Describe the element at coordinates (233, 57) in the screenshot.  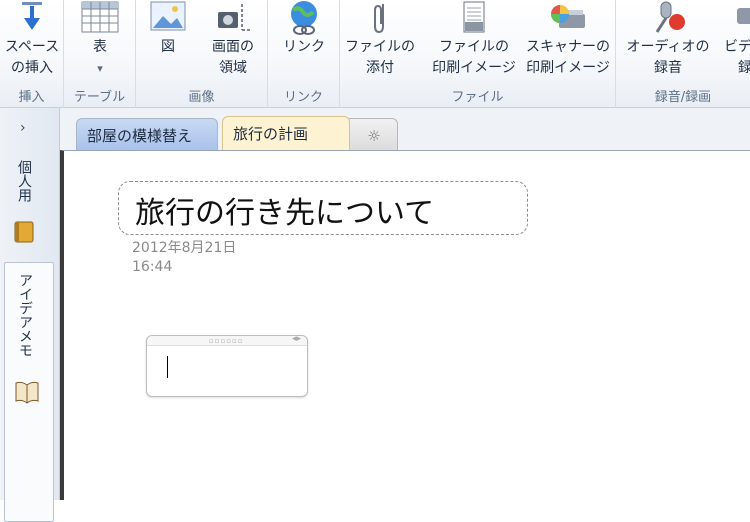
I see `screen-clipping-label: 画面の 領域` at that location.